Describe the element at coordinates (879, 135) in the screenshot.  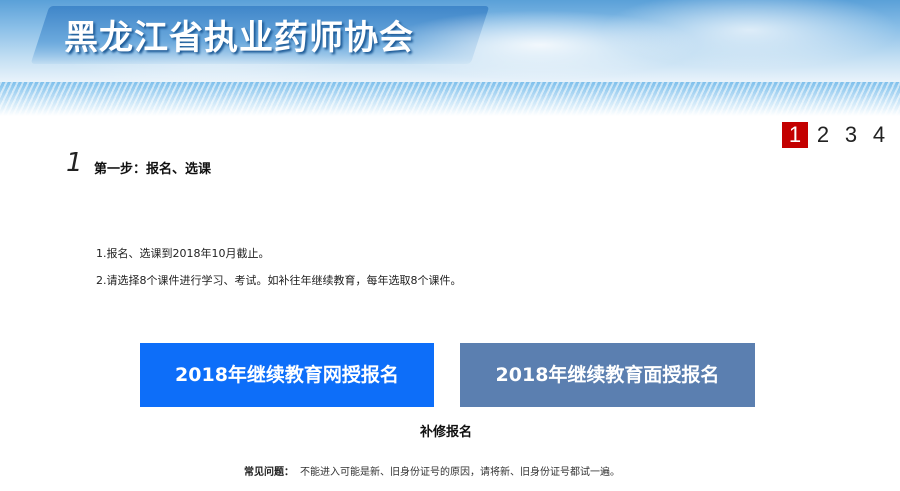
I see `step-4: 4` at that location.